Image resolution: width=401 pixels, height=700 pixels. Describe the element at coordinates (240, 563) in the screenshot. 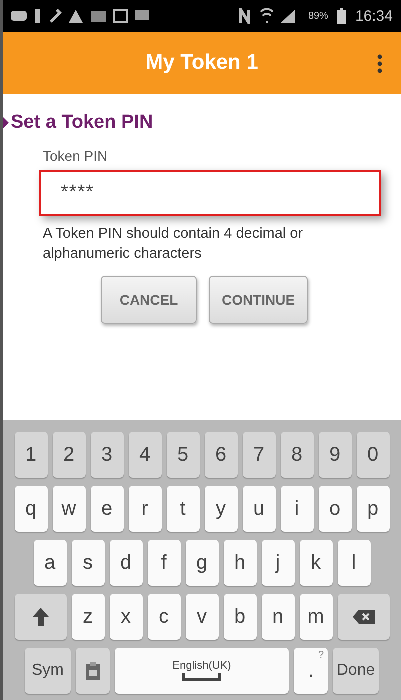

I see `keyboard-key: h` at that location.